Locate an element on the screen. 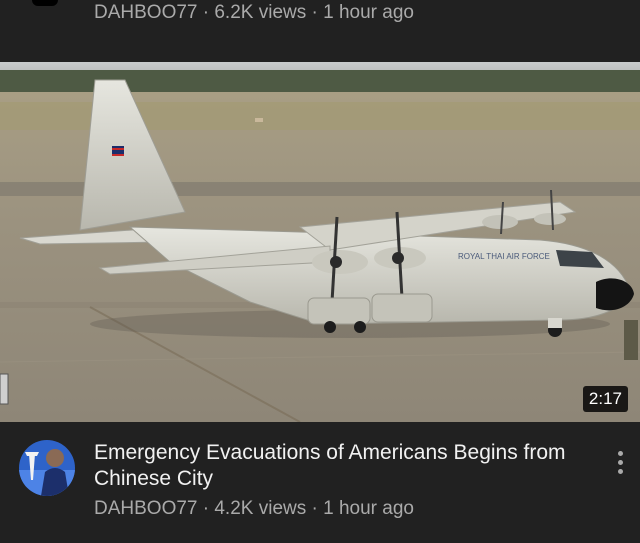 The width and height of the screenshot is (640, 543). more-vert-icon is located at coordinates (620, 462).